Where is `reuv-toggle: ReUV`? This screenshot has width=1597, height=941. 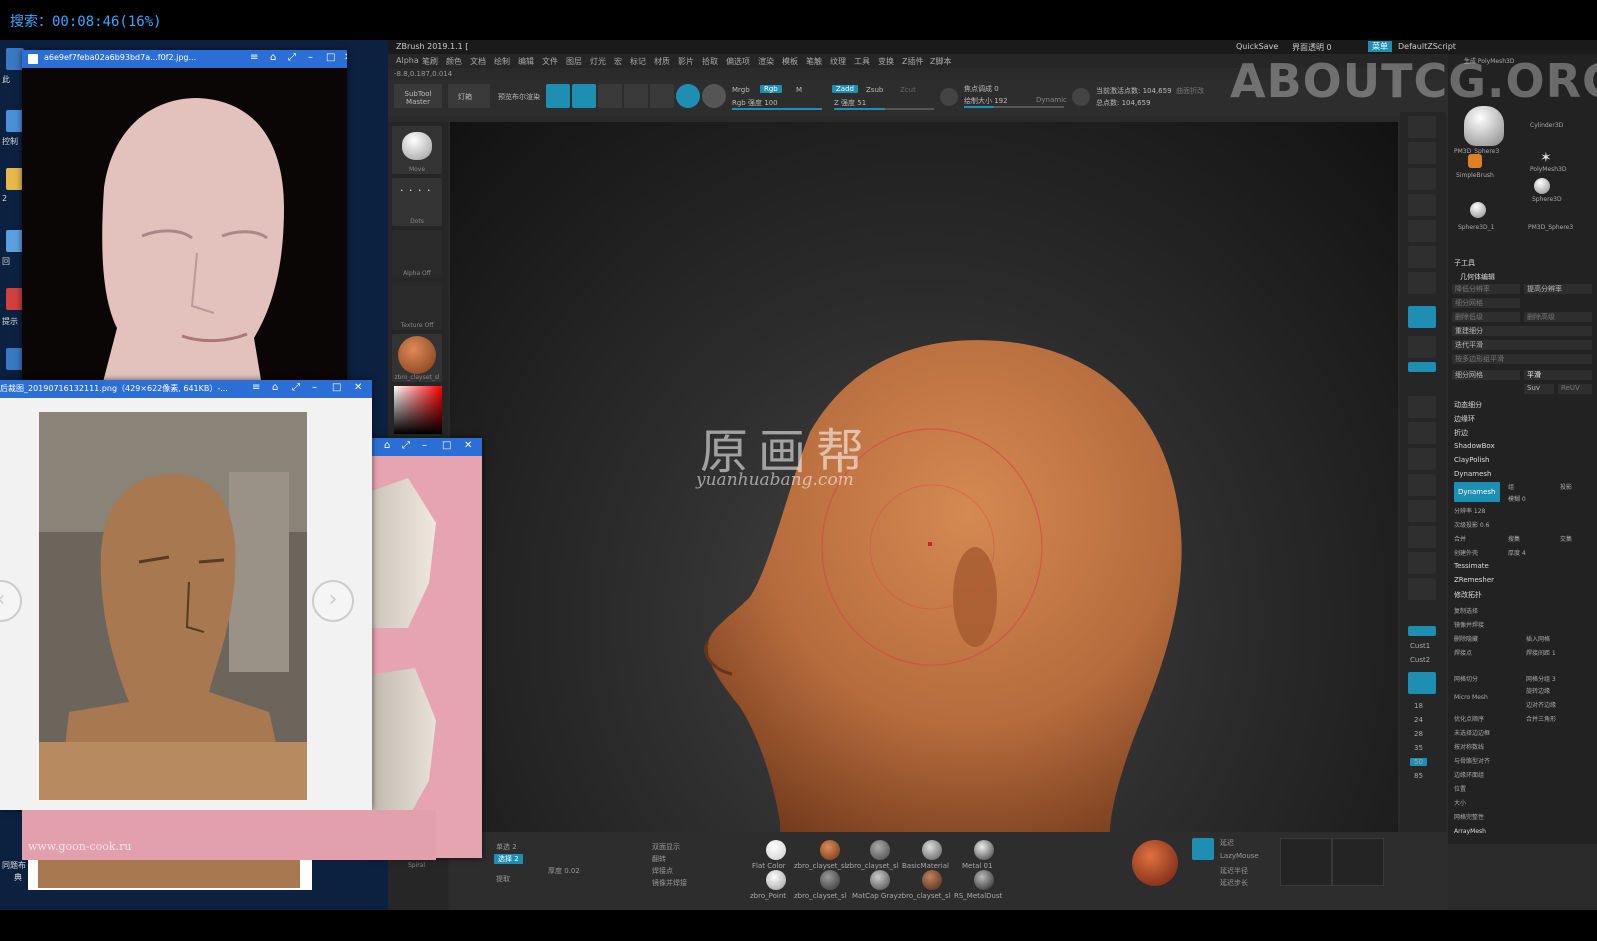 reuv-toggle: ReUV is located at coordinates (1575, 389).